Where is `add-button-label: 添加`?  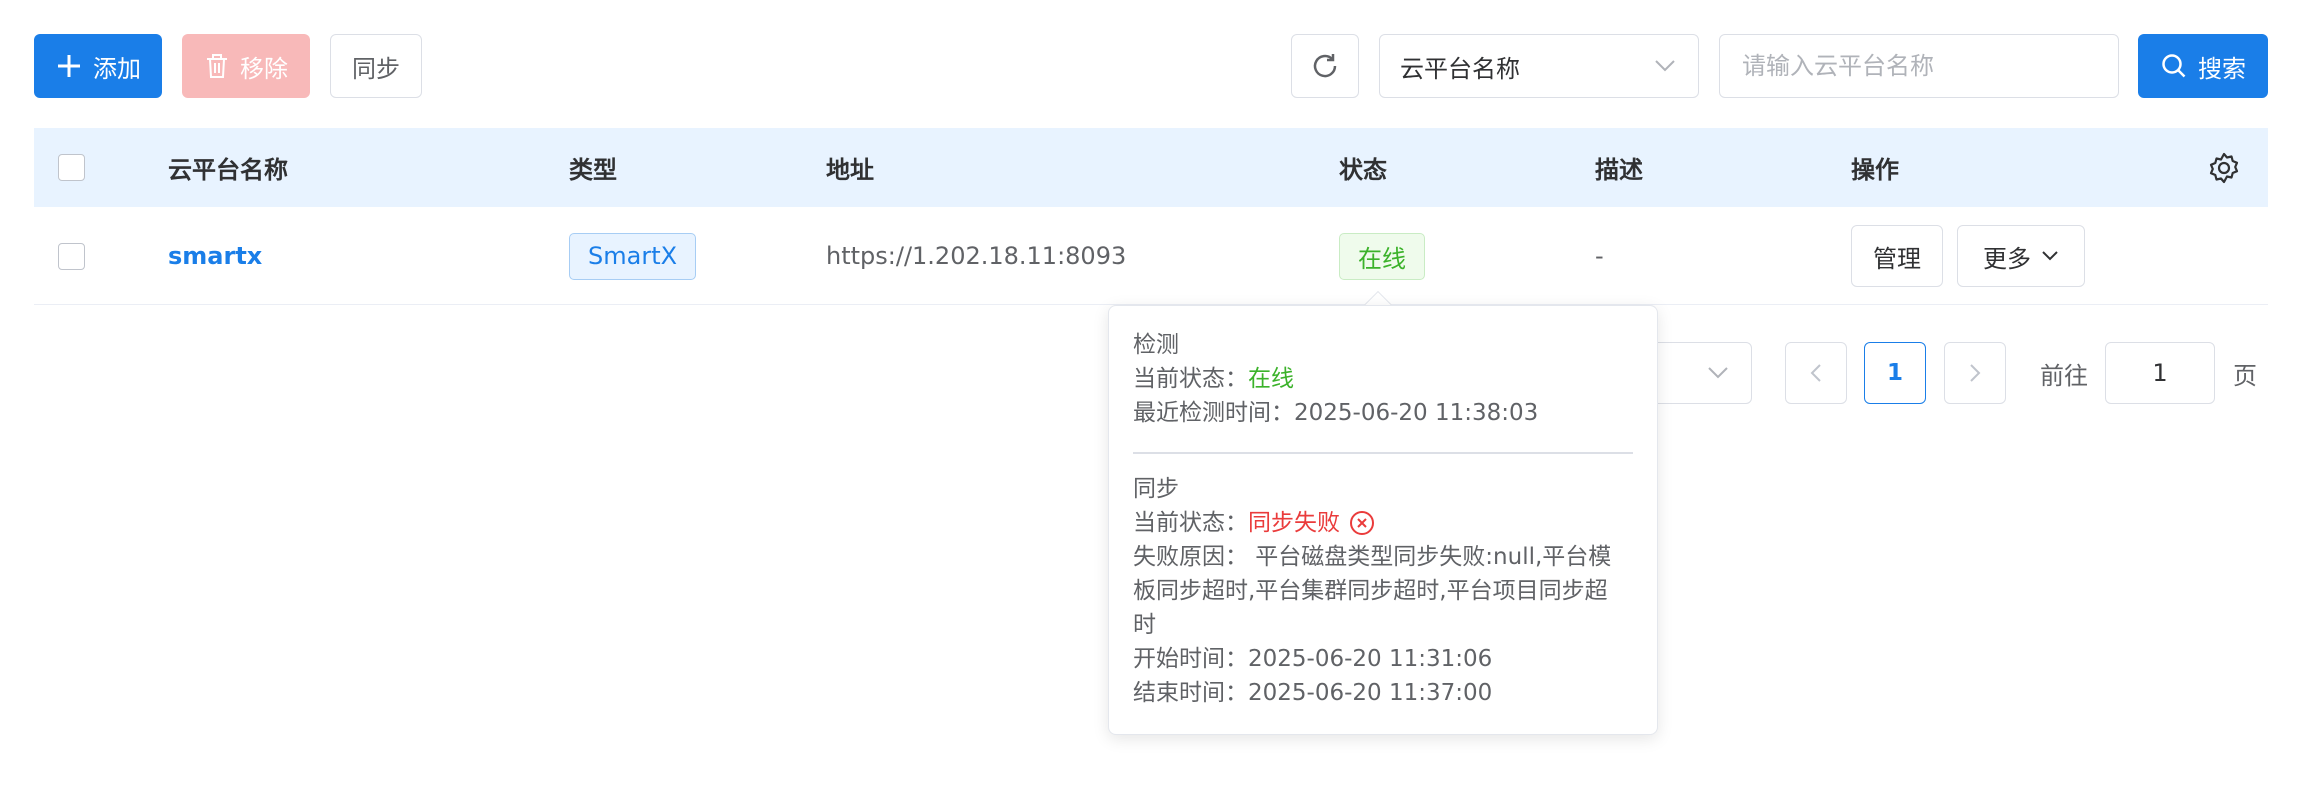 add-button-label: 添加 is located at coordinates (117, 68).